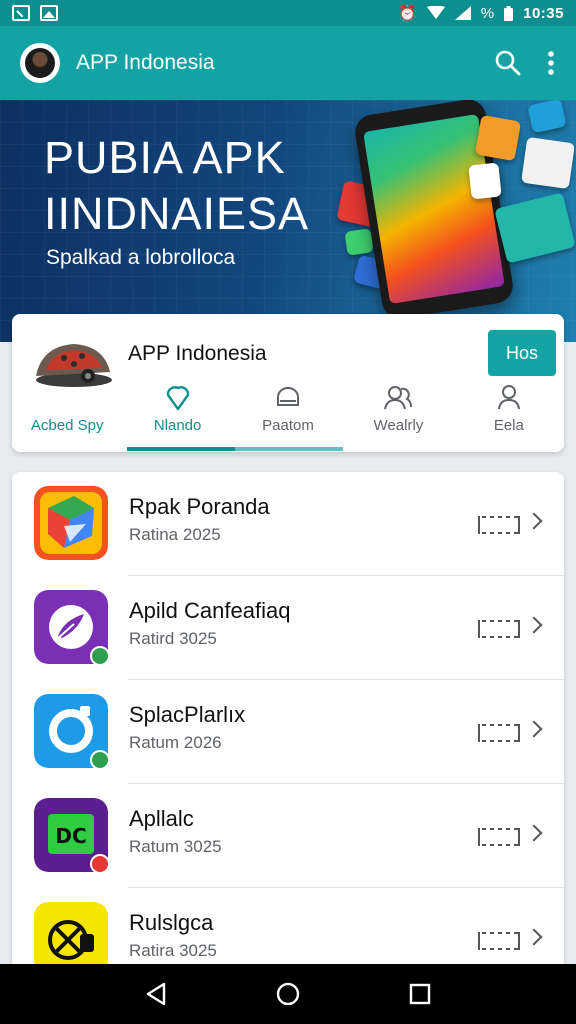 This screenshot has width=576, height=1024. I want to click on svg-text: DC, so click(70, 836).